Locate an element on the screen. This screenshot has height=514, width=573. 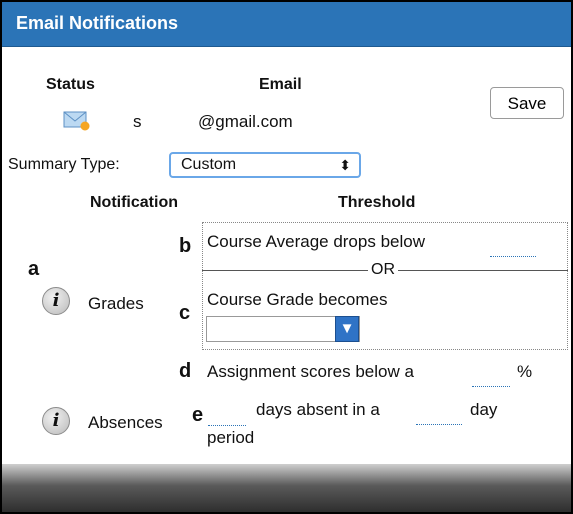
select-arrows-icon: ⬍ is located at coordinates (345, 165).